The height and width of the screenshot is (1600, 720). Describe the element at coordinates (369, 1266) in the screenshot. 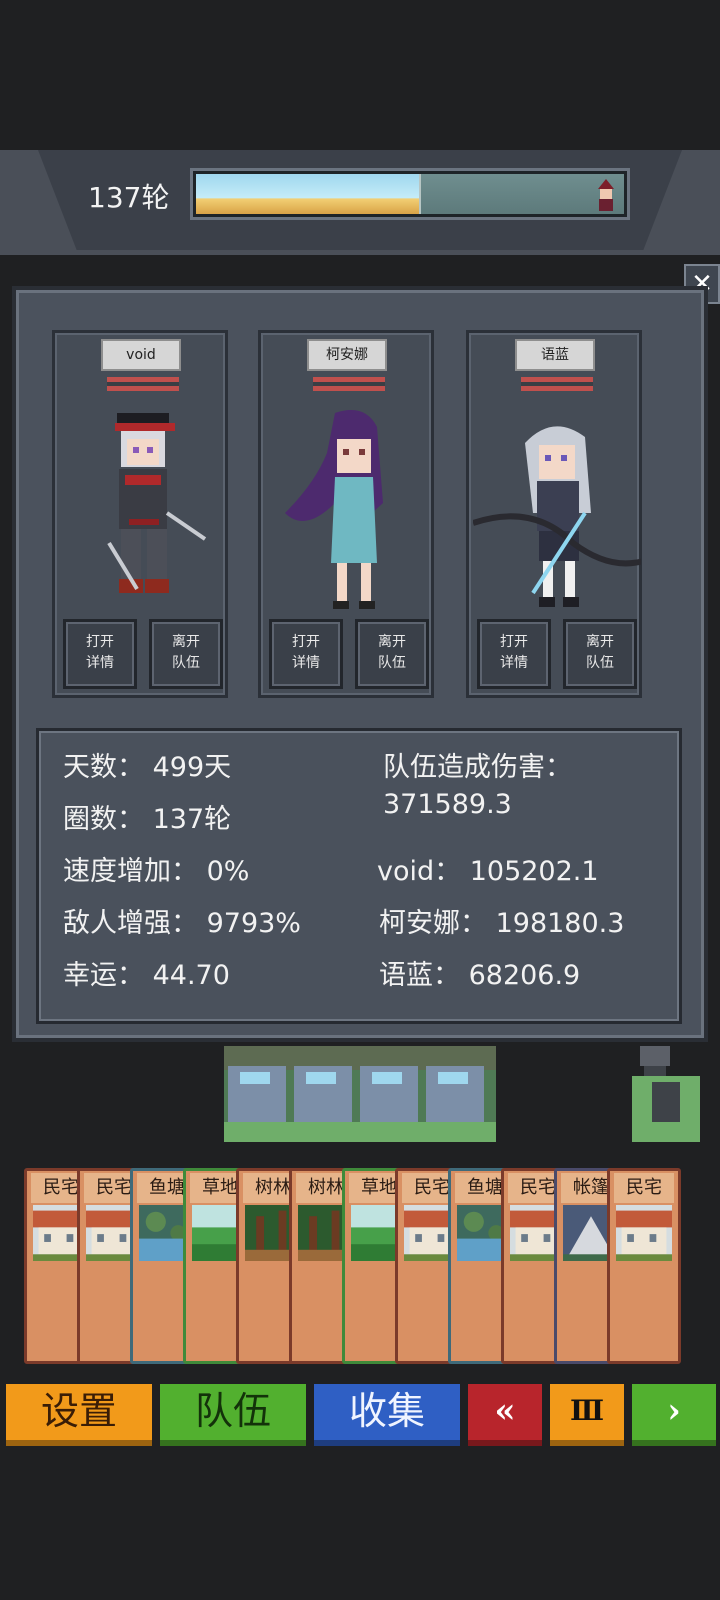

I see `card-hand: 民宅 民宅 鱼塘 草地 树林 树林 草地 民宅 鱼塘 民宅 帐篷 民宅` at that location.